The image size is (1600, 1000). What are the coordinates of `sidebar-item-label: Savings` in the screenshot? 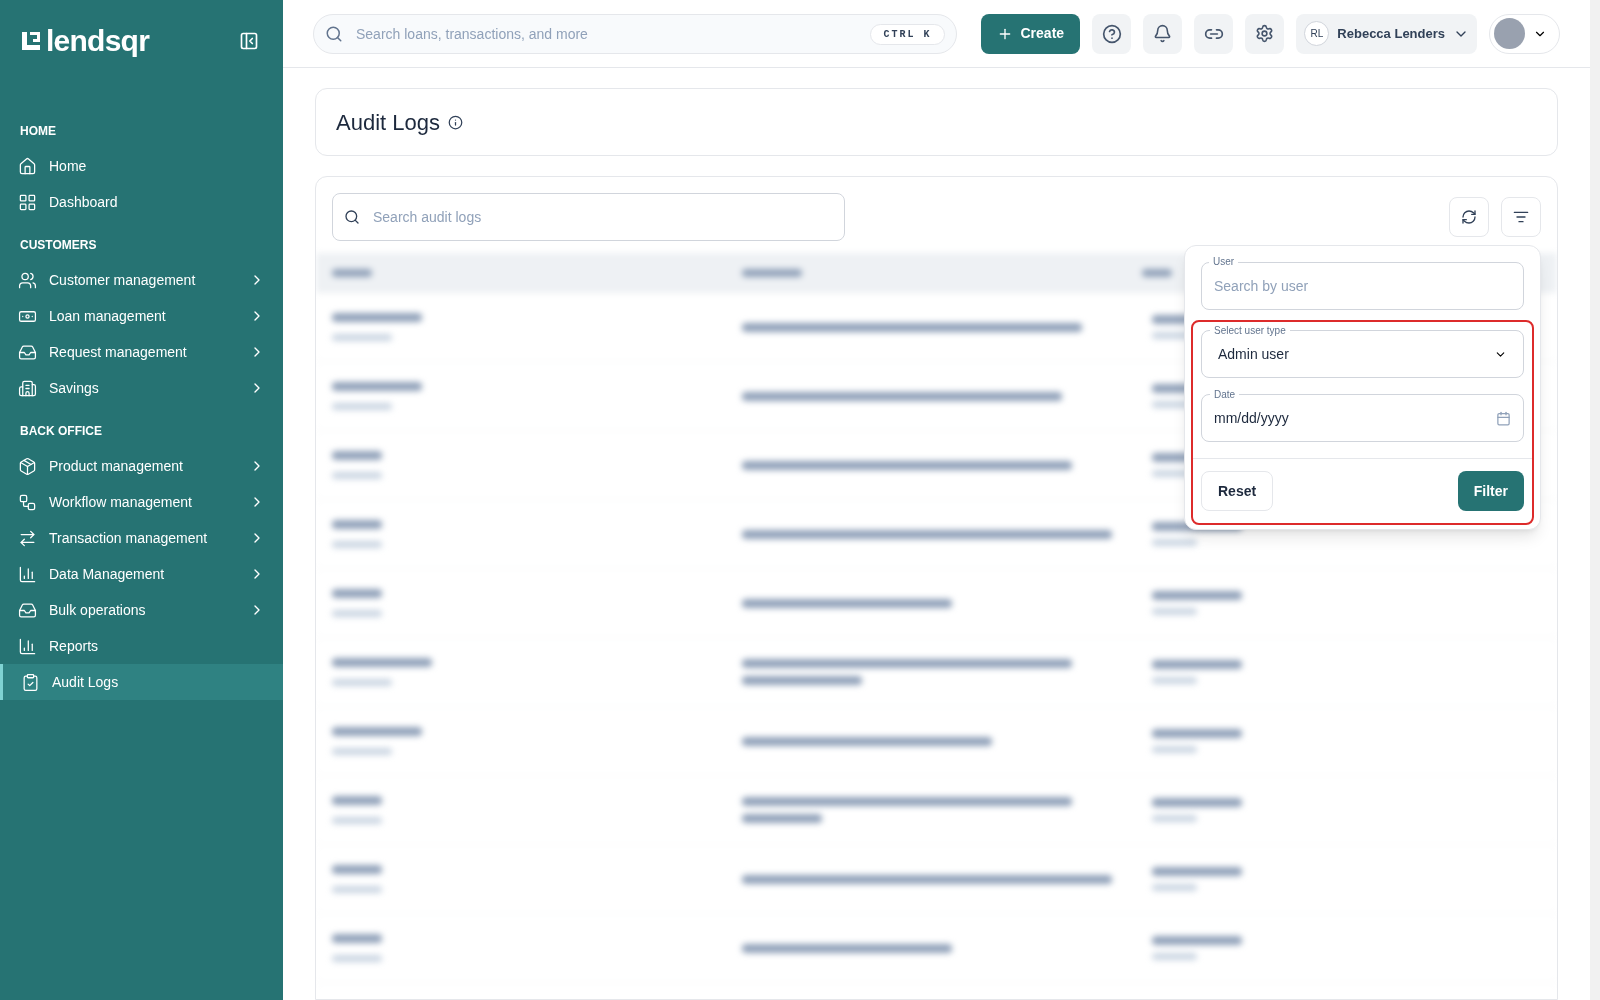 It's located at (74, 388).